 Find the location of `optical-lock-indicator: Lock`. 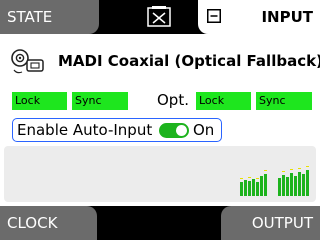

optical-lock-indicator: Lock is located at coordinates (223, 101).